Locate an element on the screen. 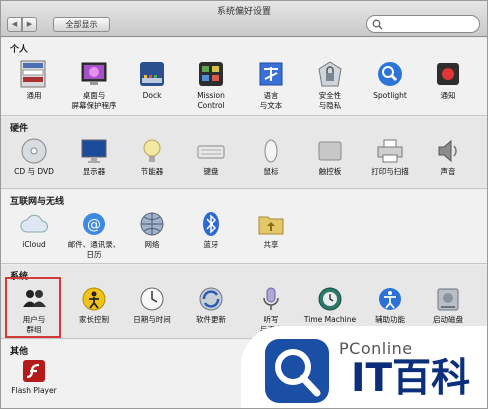 The height and width of the screenshot is (409, 488). pref-trackpad: 触控板 is located at coordinates (330, 157).